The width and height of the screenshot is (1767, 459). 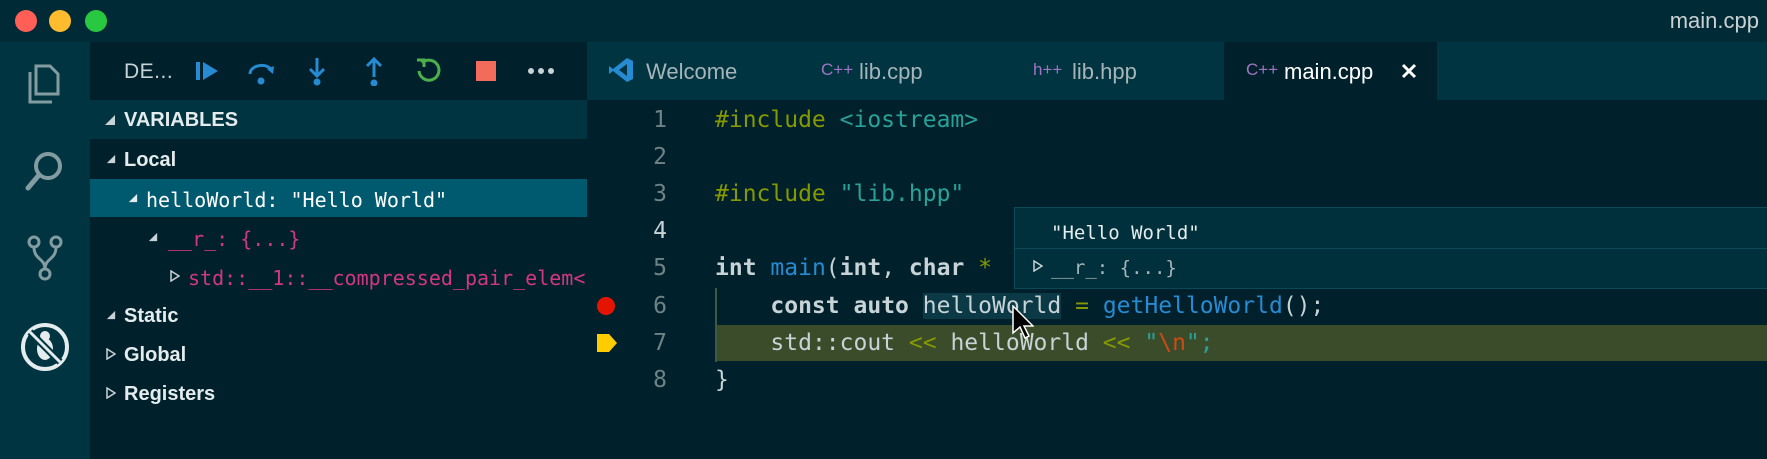 I want to click on stop-button, so click(x=486, y=71).